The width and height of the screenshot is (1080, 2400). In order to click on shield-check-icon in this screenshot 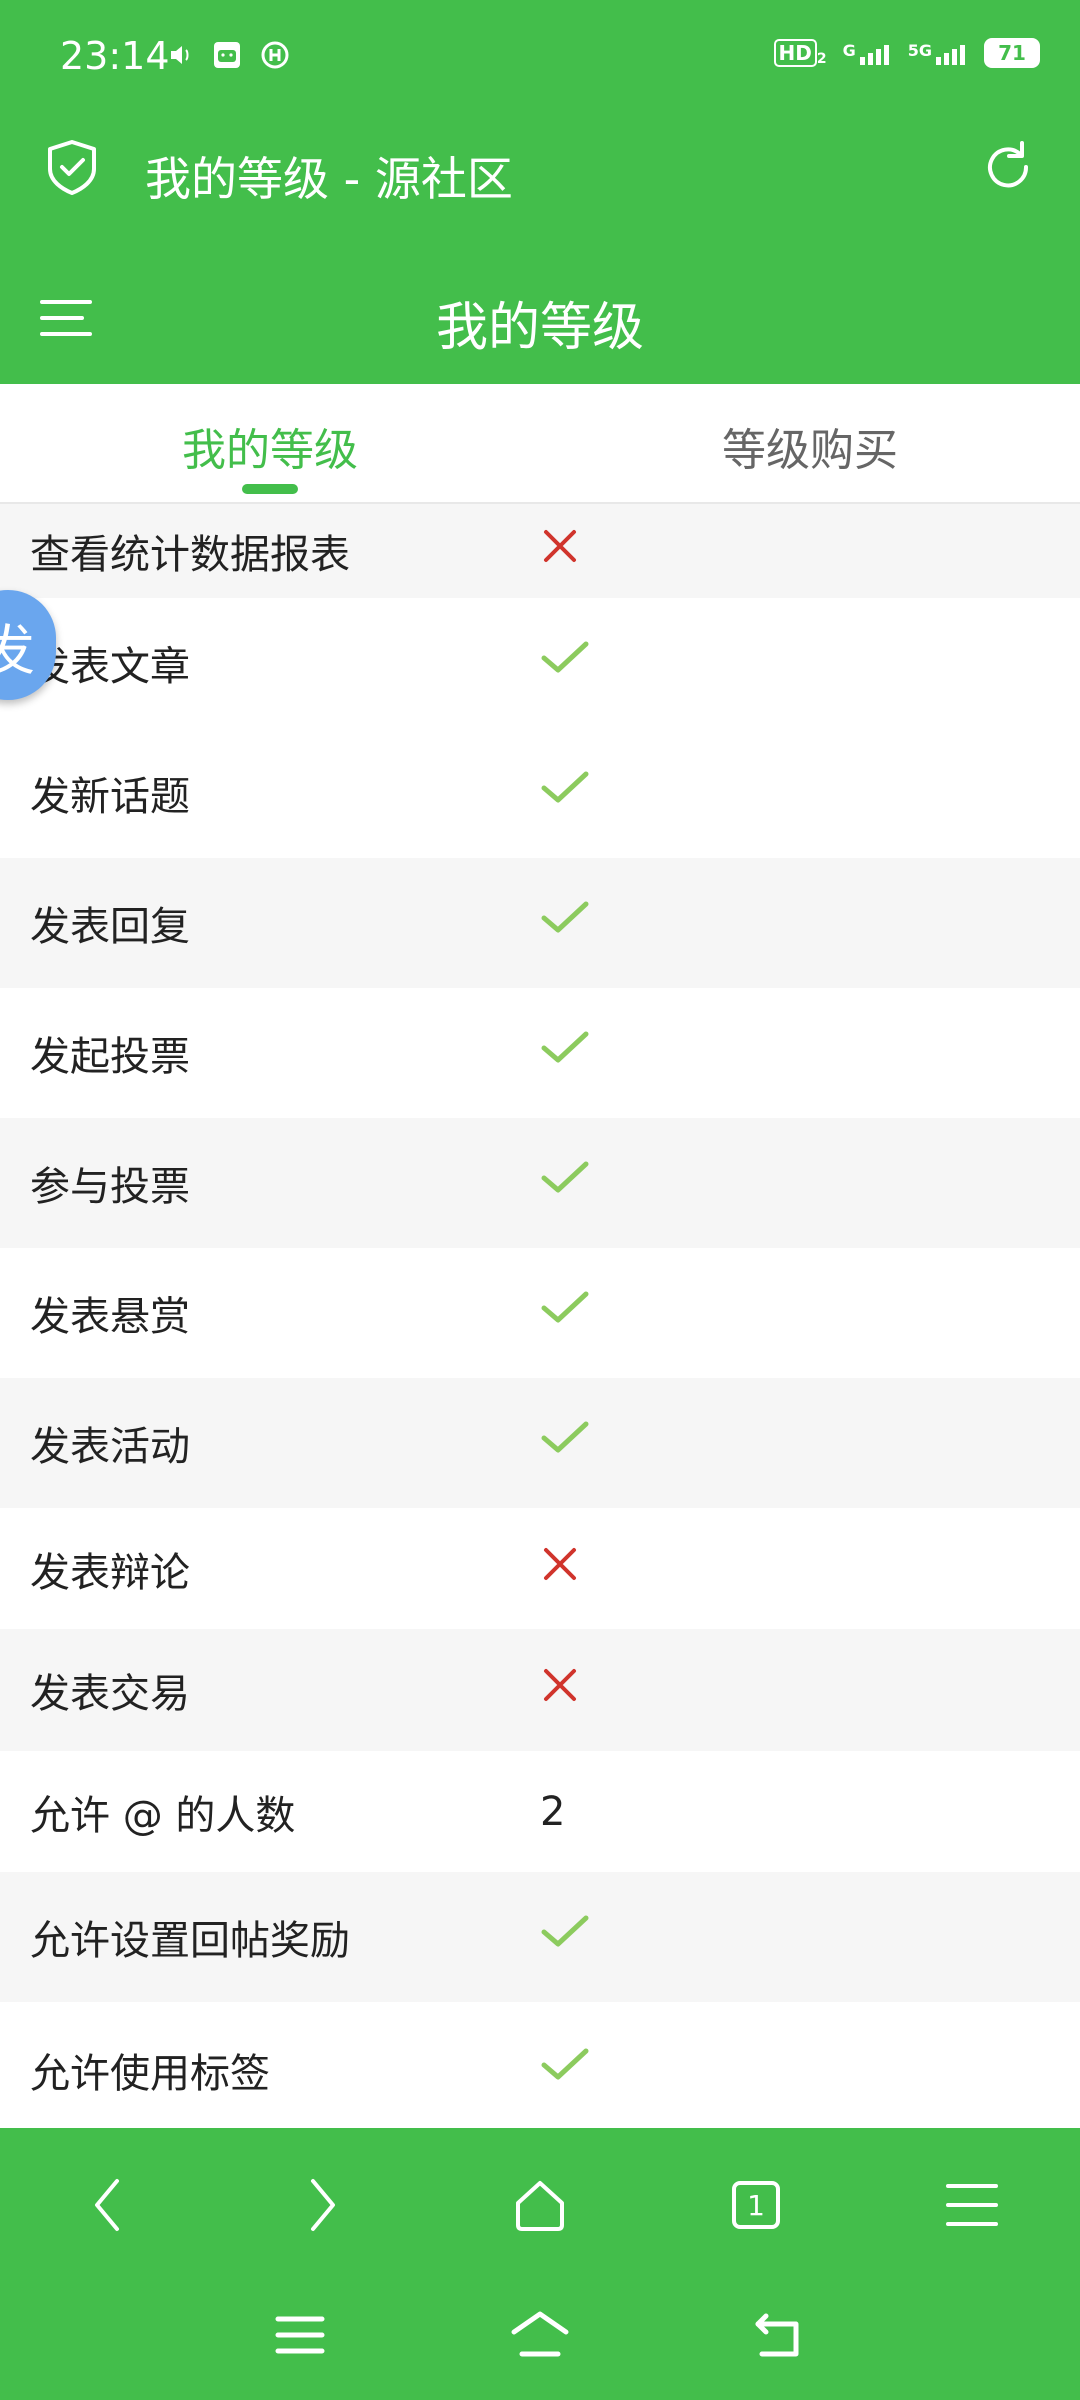, I will do `click(72, 167)`.